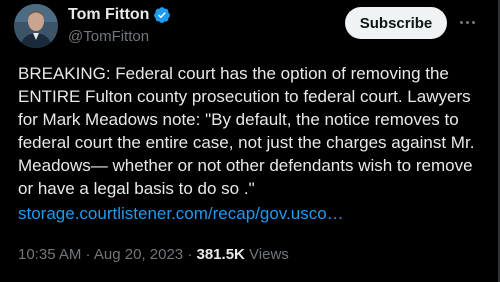 The image size is (500, 282). Describe the element at coordinates (220, 254) in the screenshot. I see `views-count: 381.5K` at that location.